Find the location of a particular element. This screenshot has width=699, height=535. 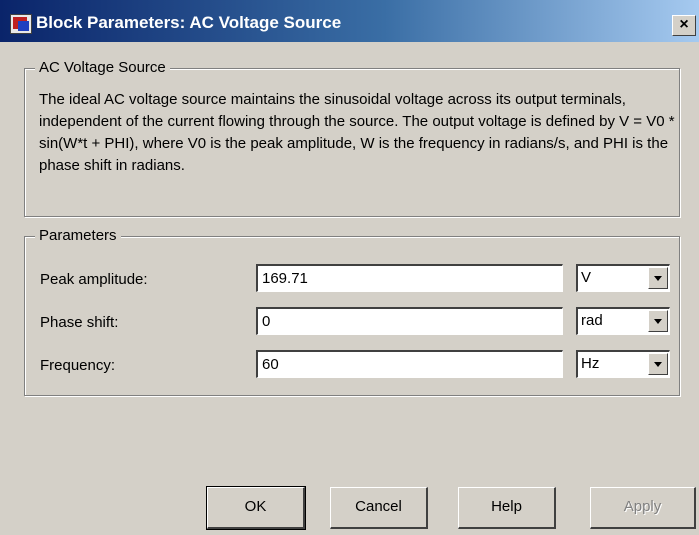

phase-shift-unit-select: rad is located at coordinates (623, 321).